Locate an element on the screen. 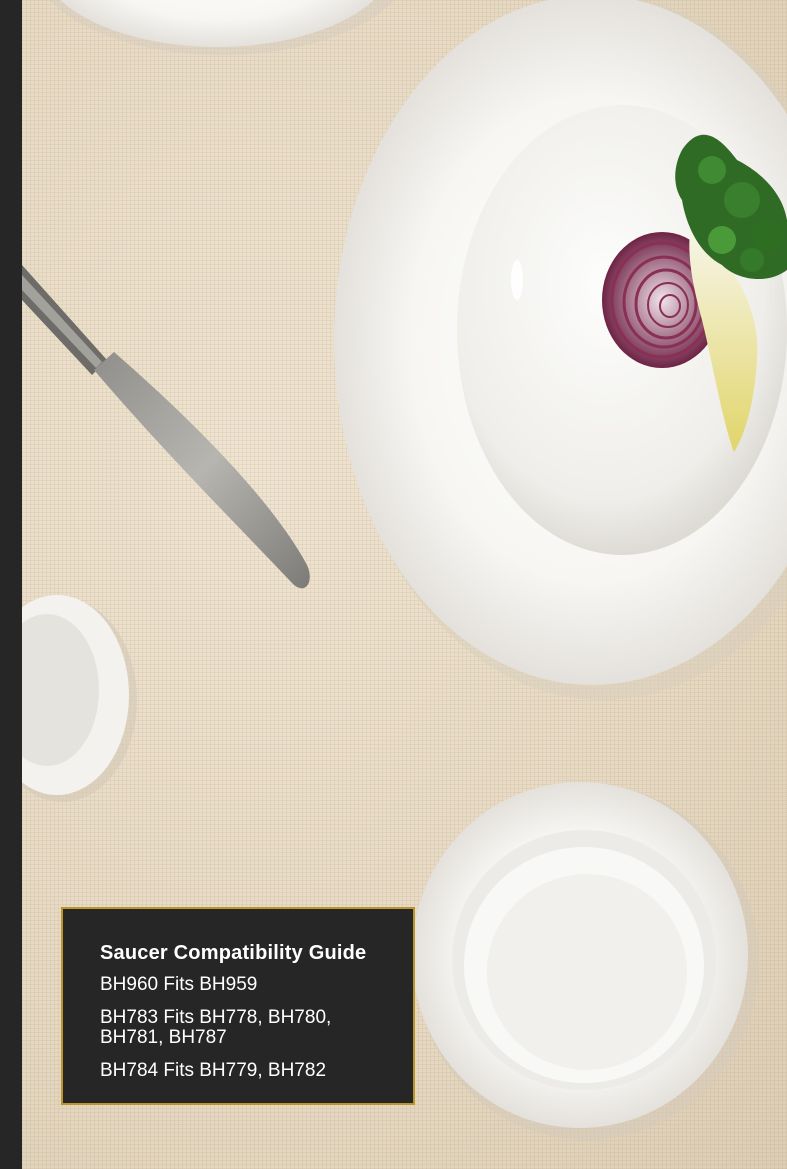 This screenshot has height=1169, width=787. side-bowl-icon is located at coordinates (79, 698).